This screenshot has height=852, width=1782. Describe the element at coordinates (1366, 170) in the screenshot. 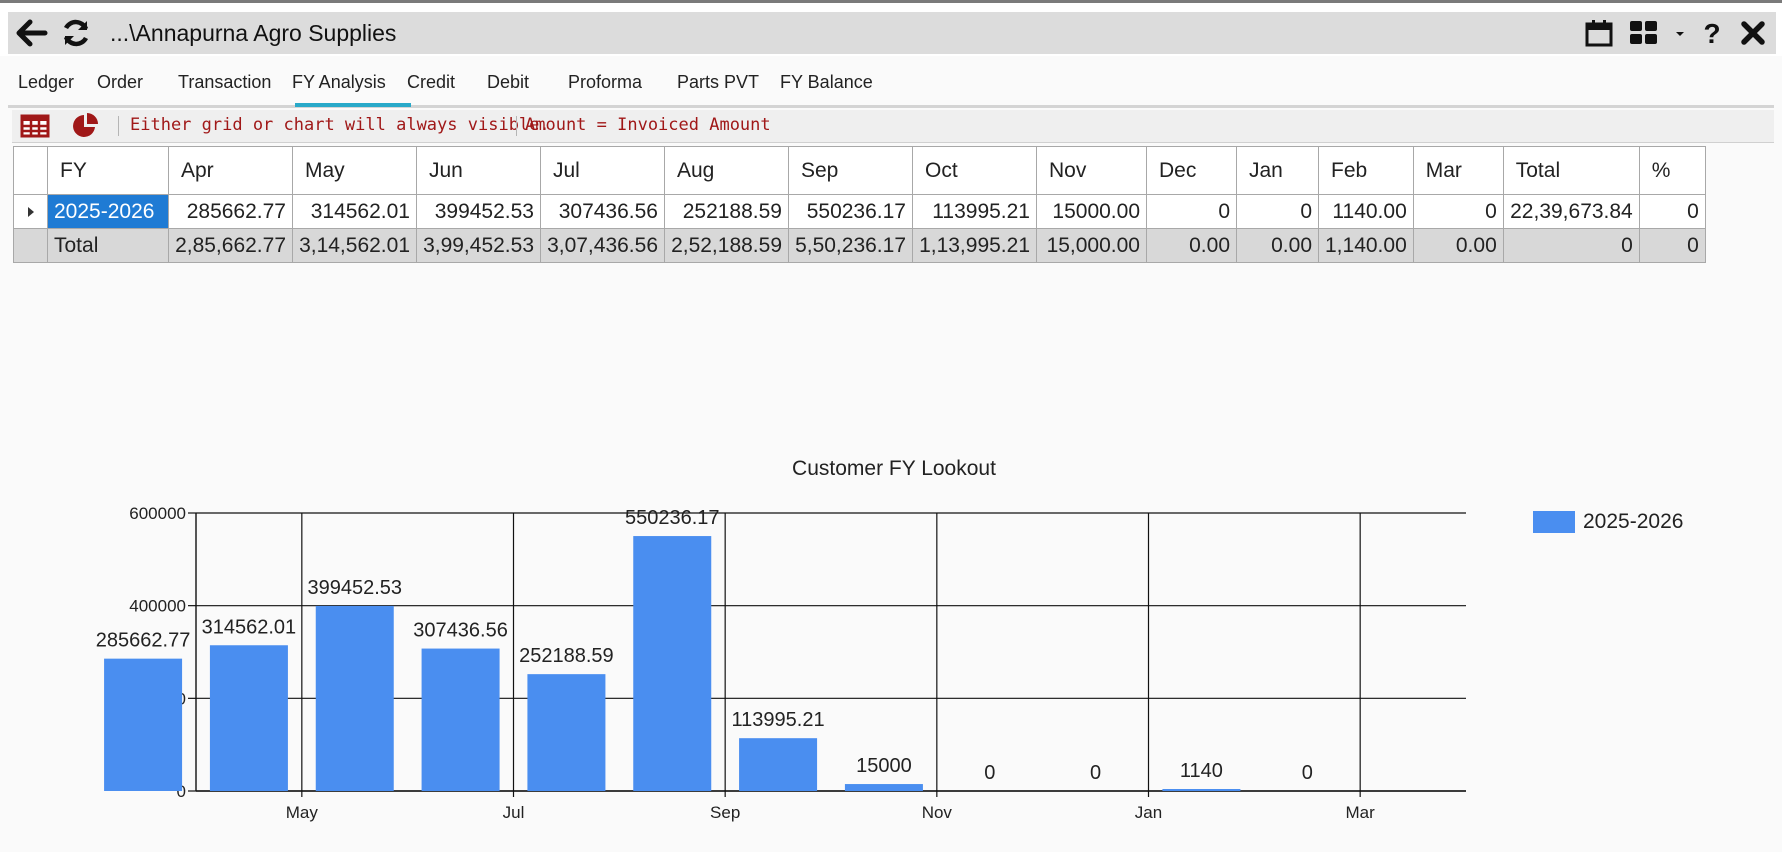

I see `column-header: Feb` at that location.